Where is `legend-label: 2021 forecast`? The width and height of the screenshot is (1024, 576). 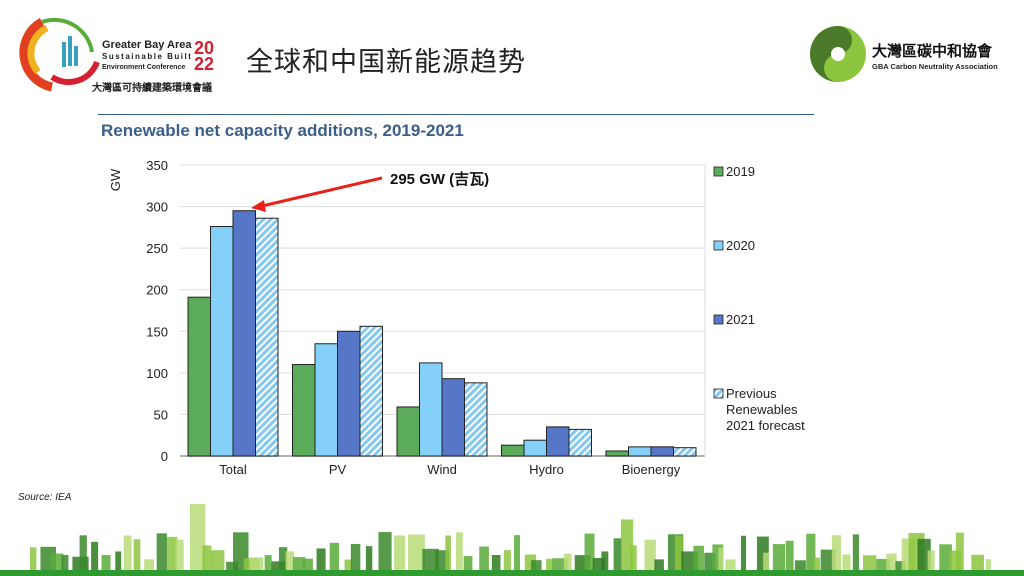
legend-label: 2021 forecast is located at coordinates (765, 425).